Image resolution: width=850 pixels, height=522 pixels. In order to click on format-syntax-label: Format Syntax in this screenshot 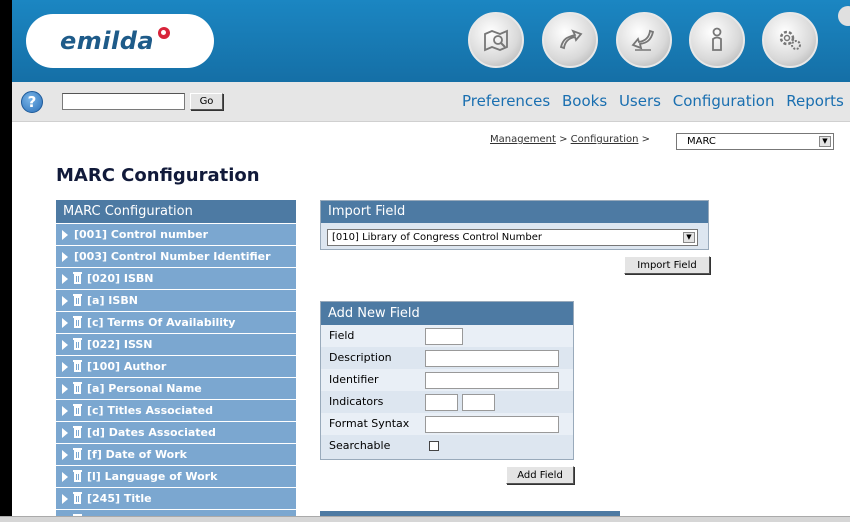, I will do `click(369, 423)`.